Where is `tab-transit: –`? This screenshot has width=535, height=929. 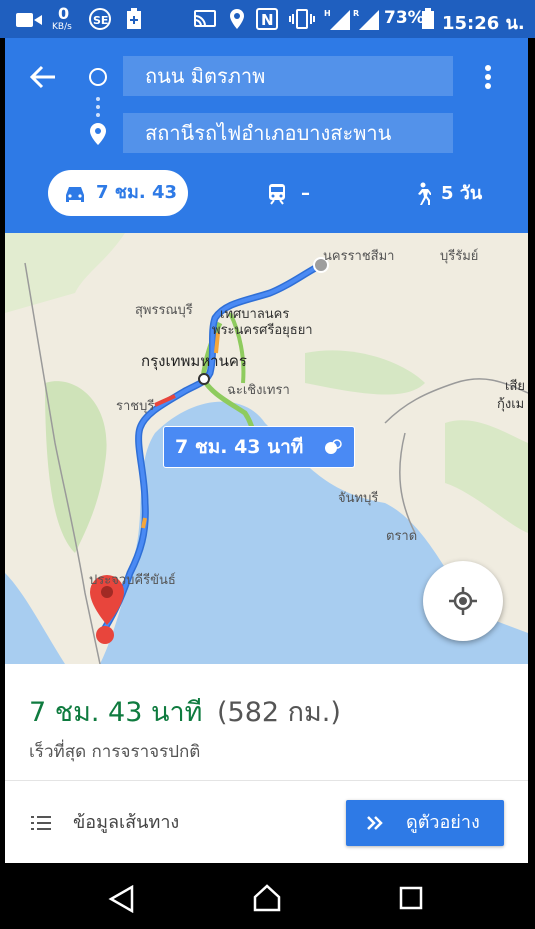 tab-transit: – is located at coordinates (297, 194).